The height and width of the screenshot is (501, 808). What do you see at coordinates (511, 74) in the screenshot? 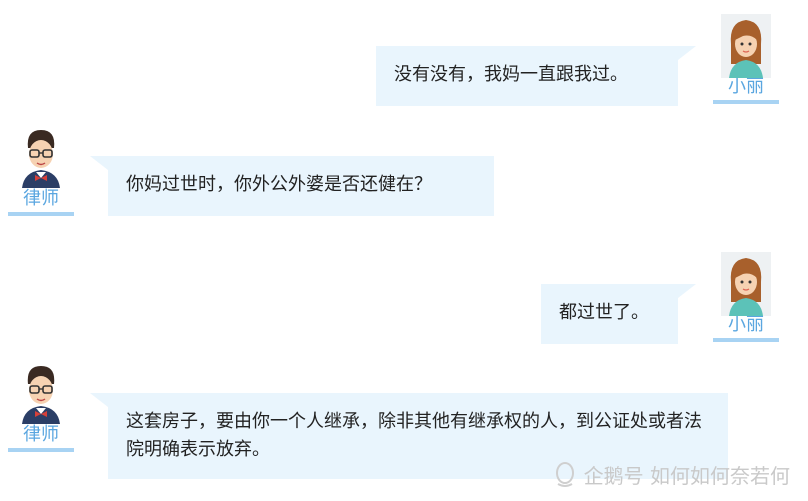
I see `message-text: 没有没有，我妈一直跟我过。` at bounding box center [511, 74].